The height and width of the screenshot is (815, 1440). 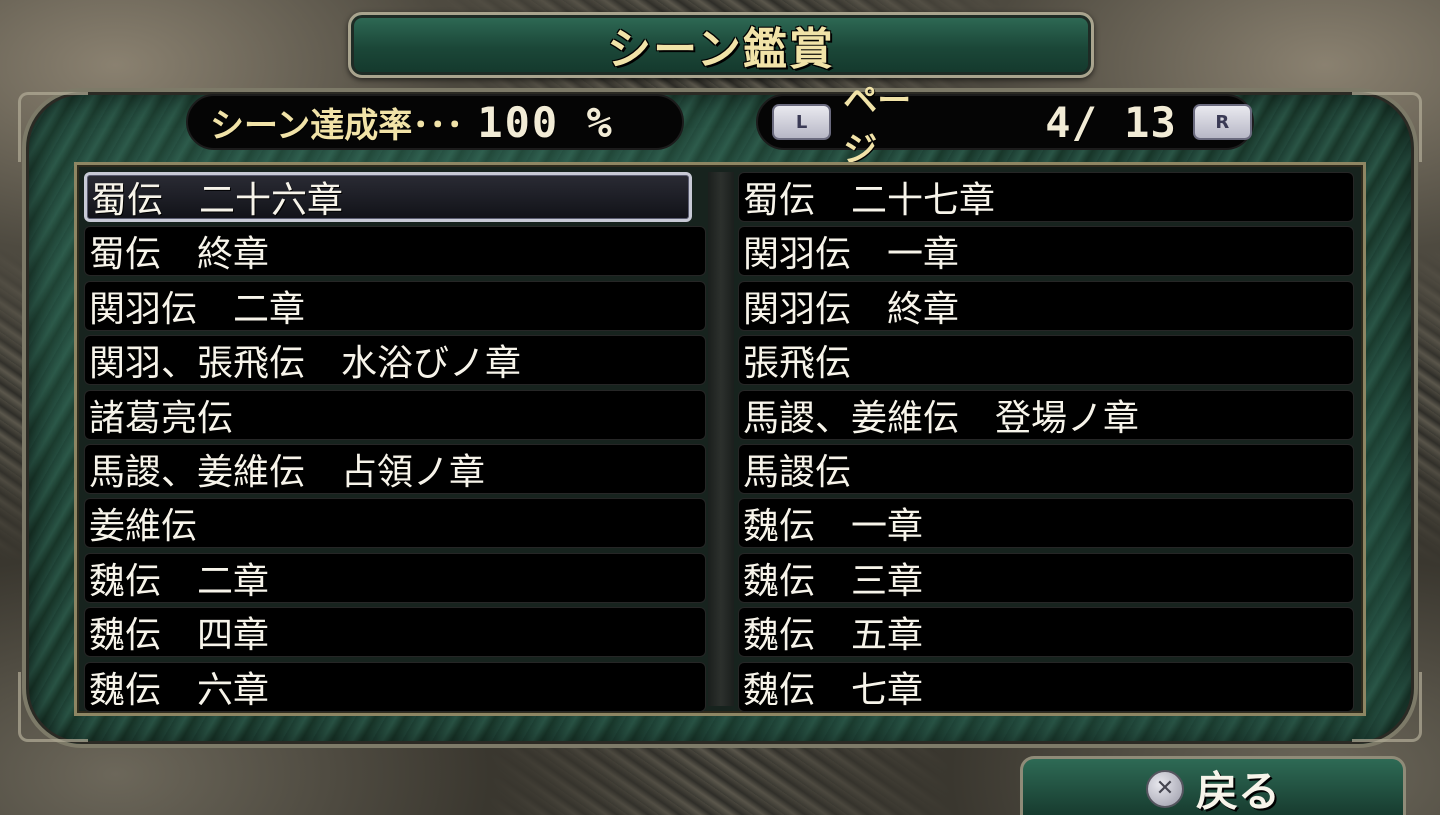 I want to click on page-title: シーン鑑賞, so click(x=721, y=49).